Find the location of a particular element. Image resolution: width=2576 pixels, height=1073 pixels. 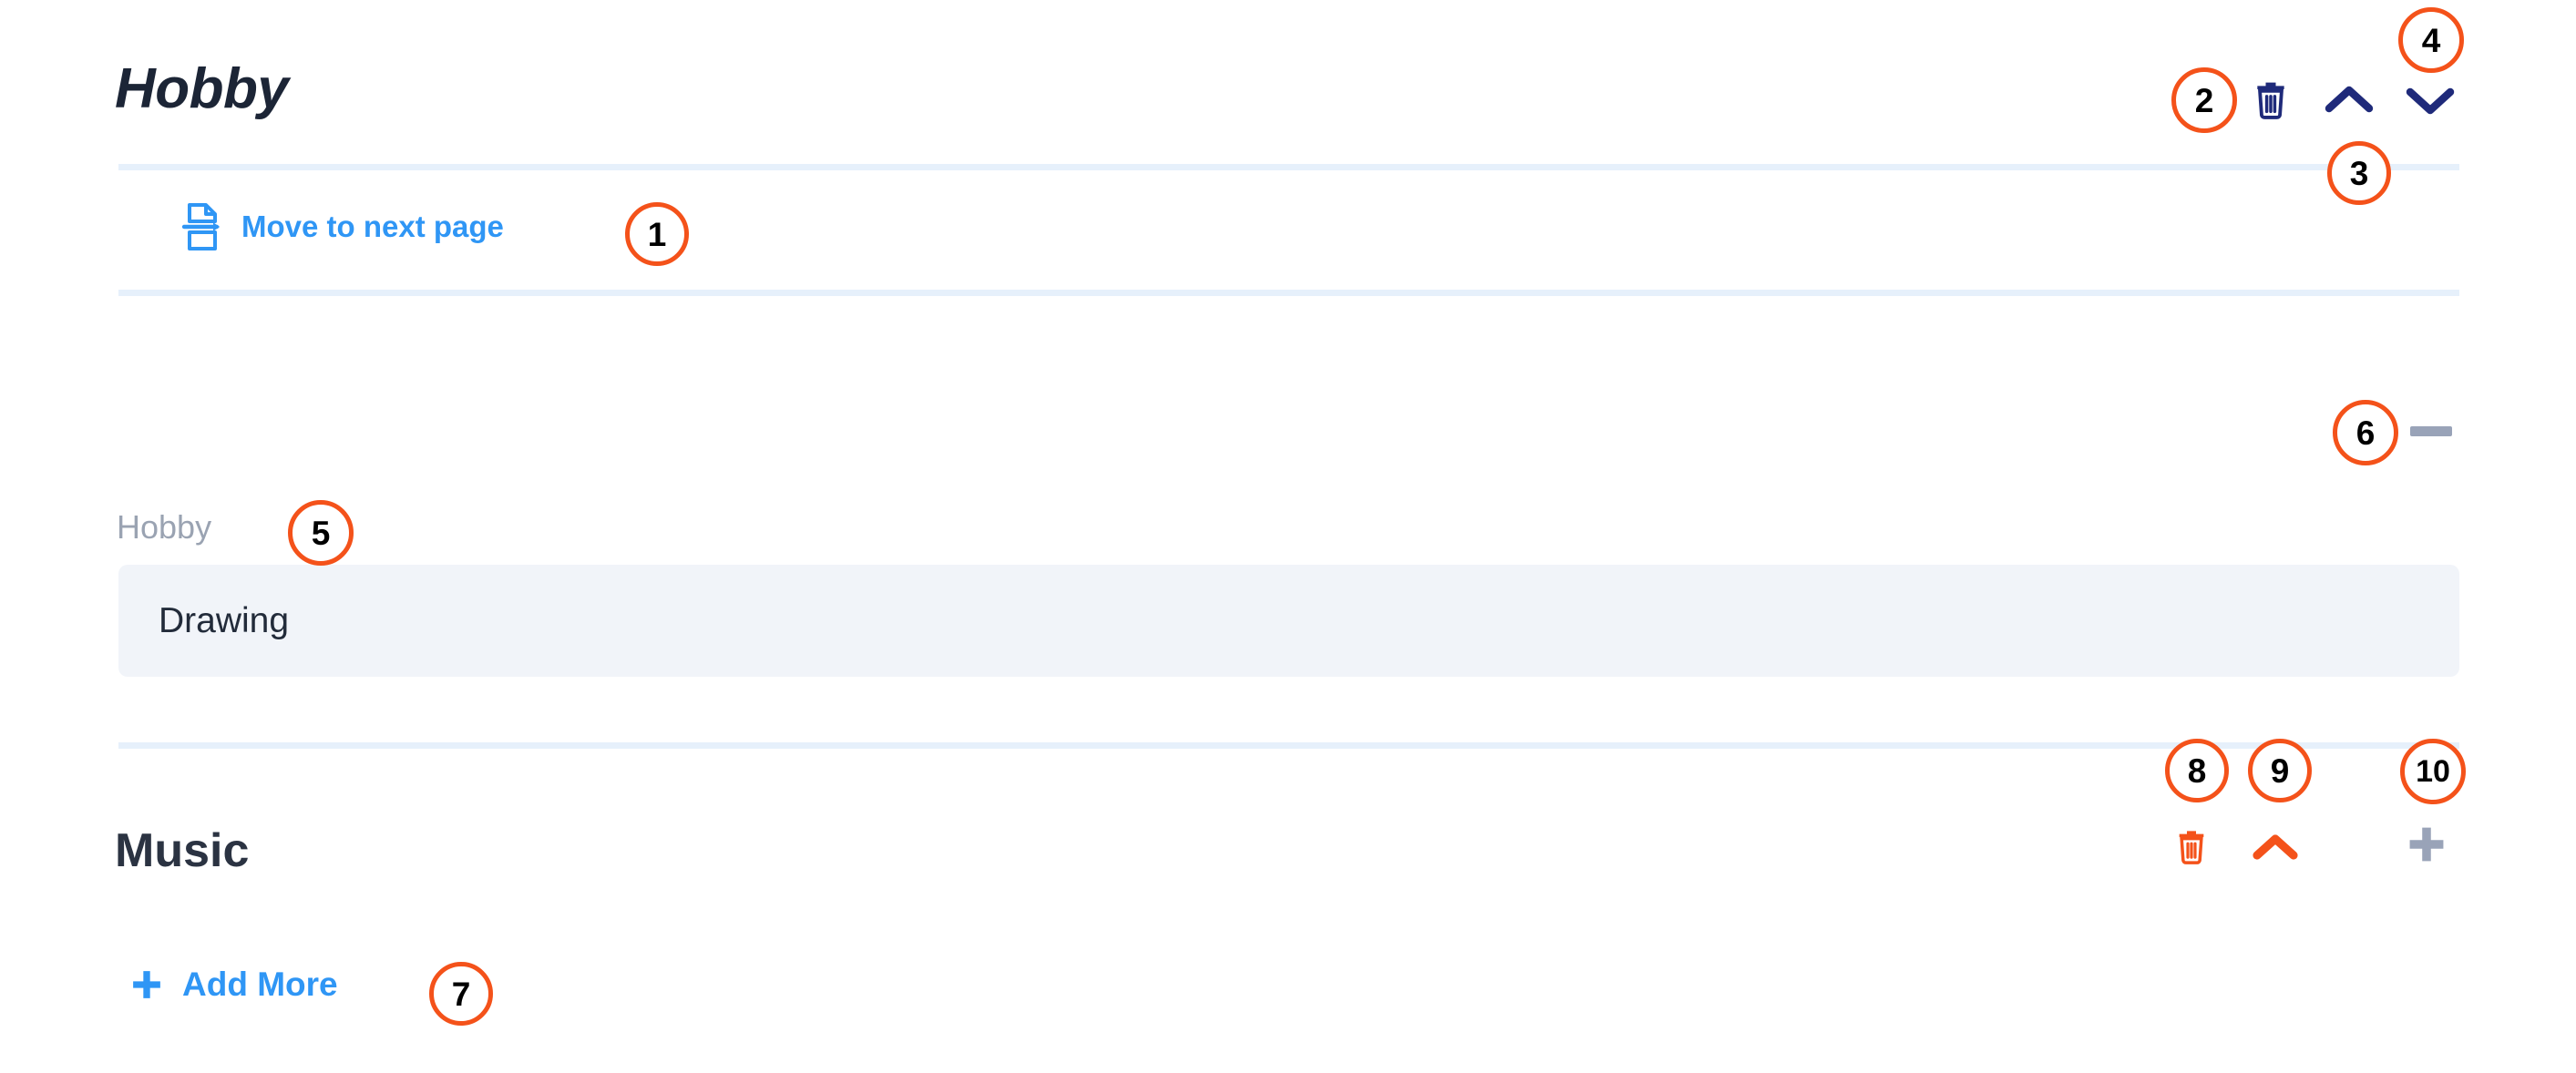

annotation-badge-1: 1 is located at coordinates (657, 234).